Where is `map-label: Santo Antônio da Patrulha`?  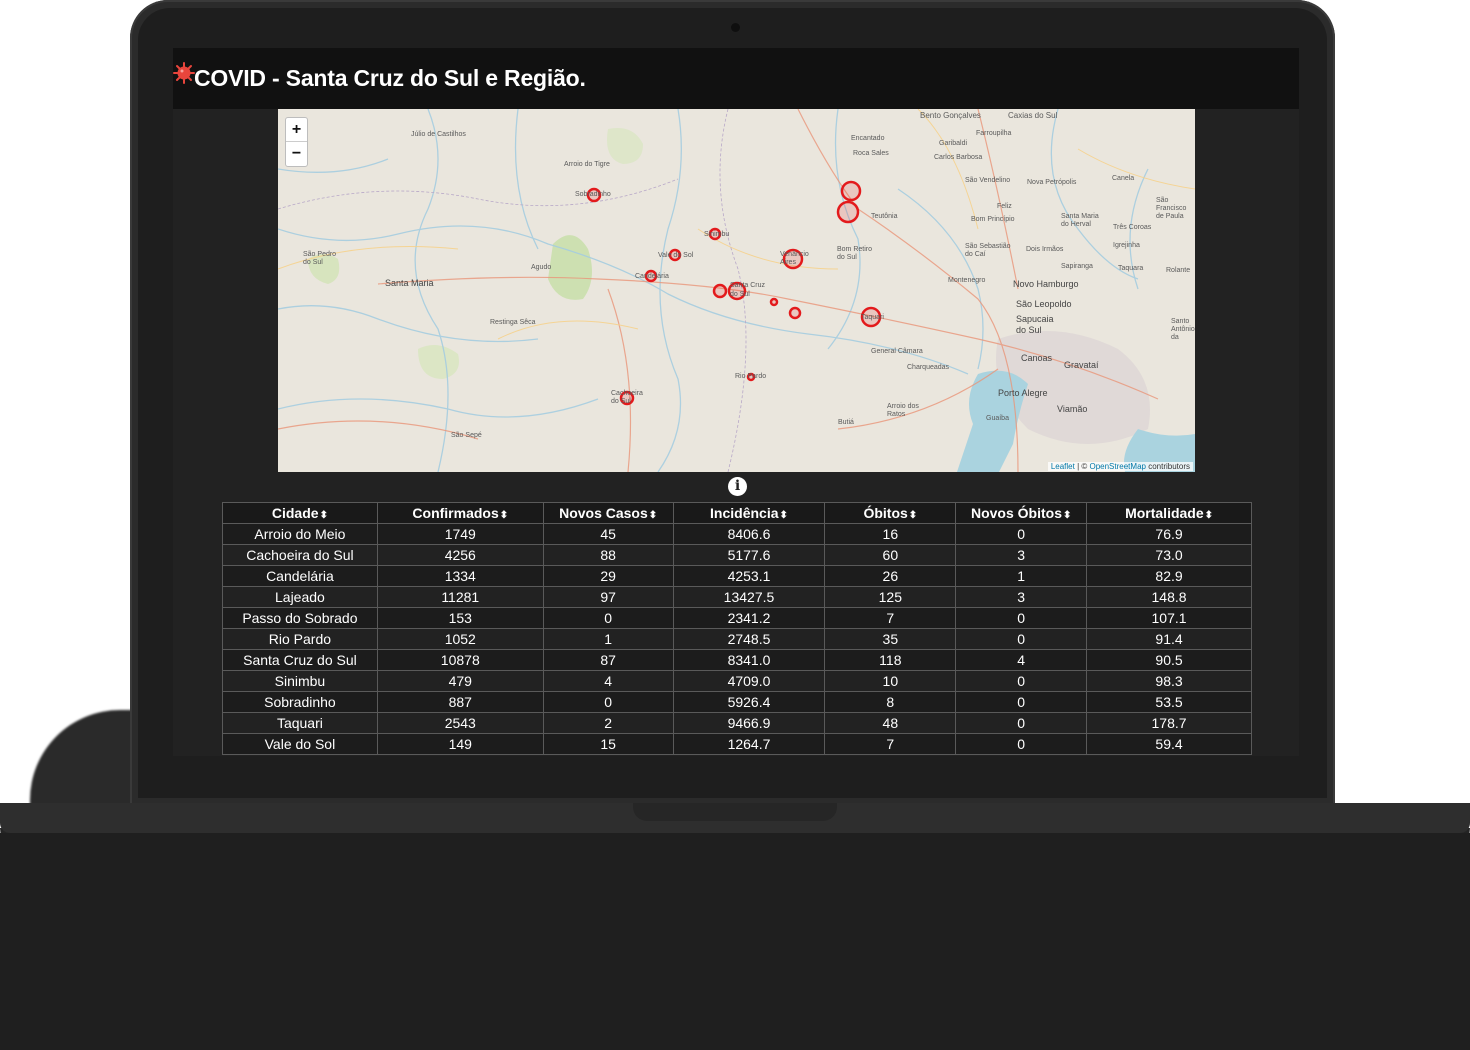 map-label: Santo Antônio da Patrulha is located at coordinates (1183, 329).